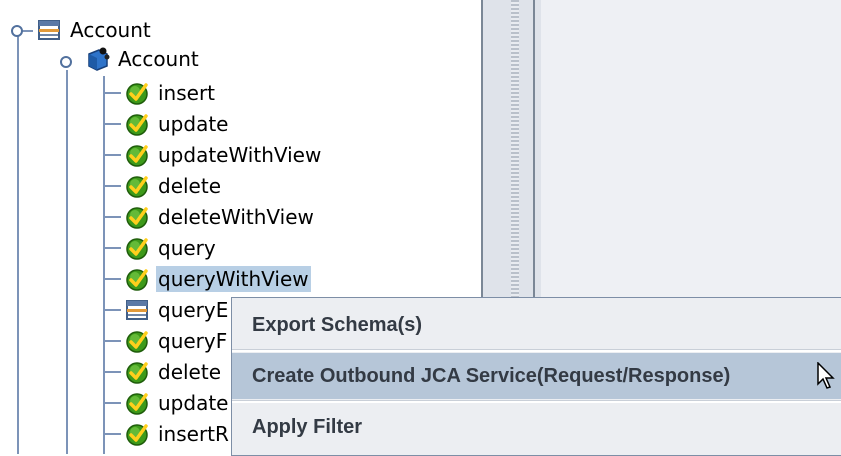 The height and width of the screenshot is (456, 841). I want to click on tree-node-operation: queryF, so click(176, 341).